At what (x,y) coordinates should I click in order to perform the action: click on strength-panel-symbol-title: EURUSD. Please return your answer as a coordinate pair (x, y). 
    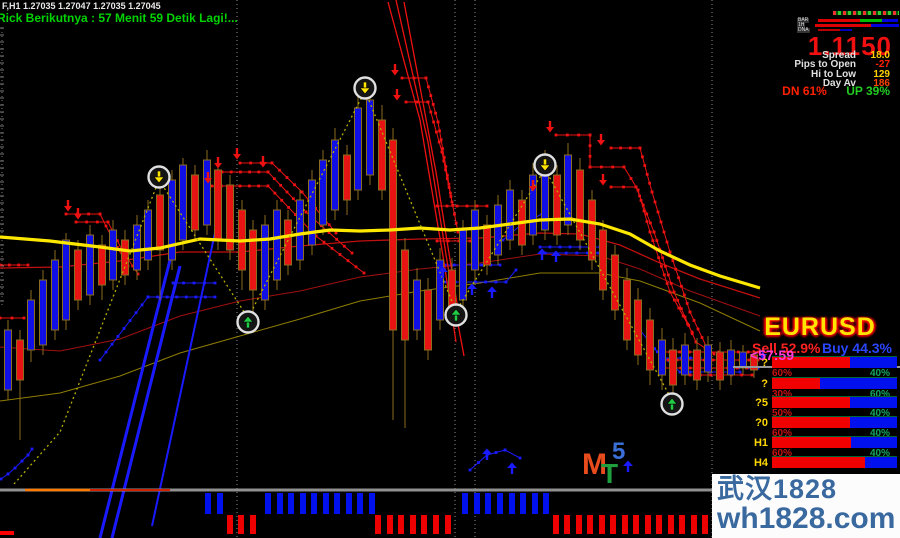
    Looking at the image, I should click on (820, 327).